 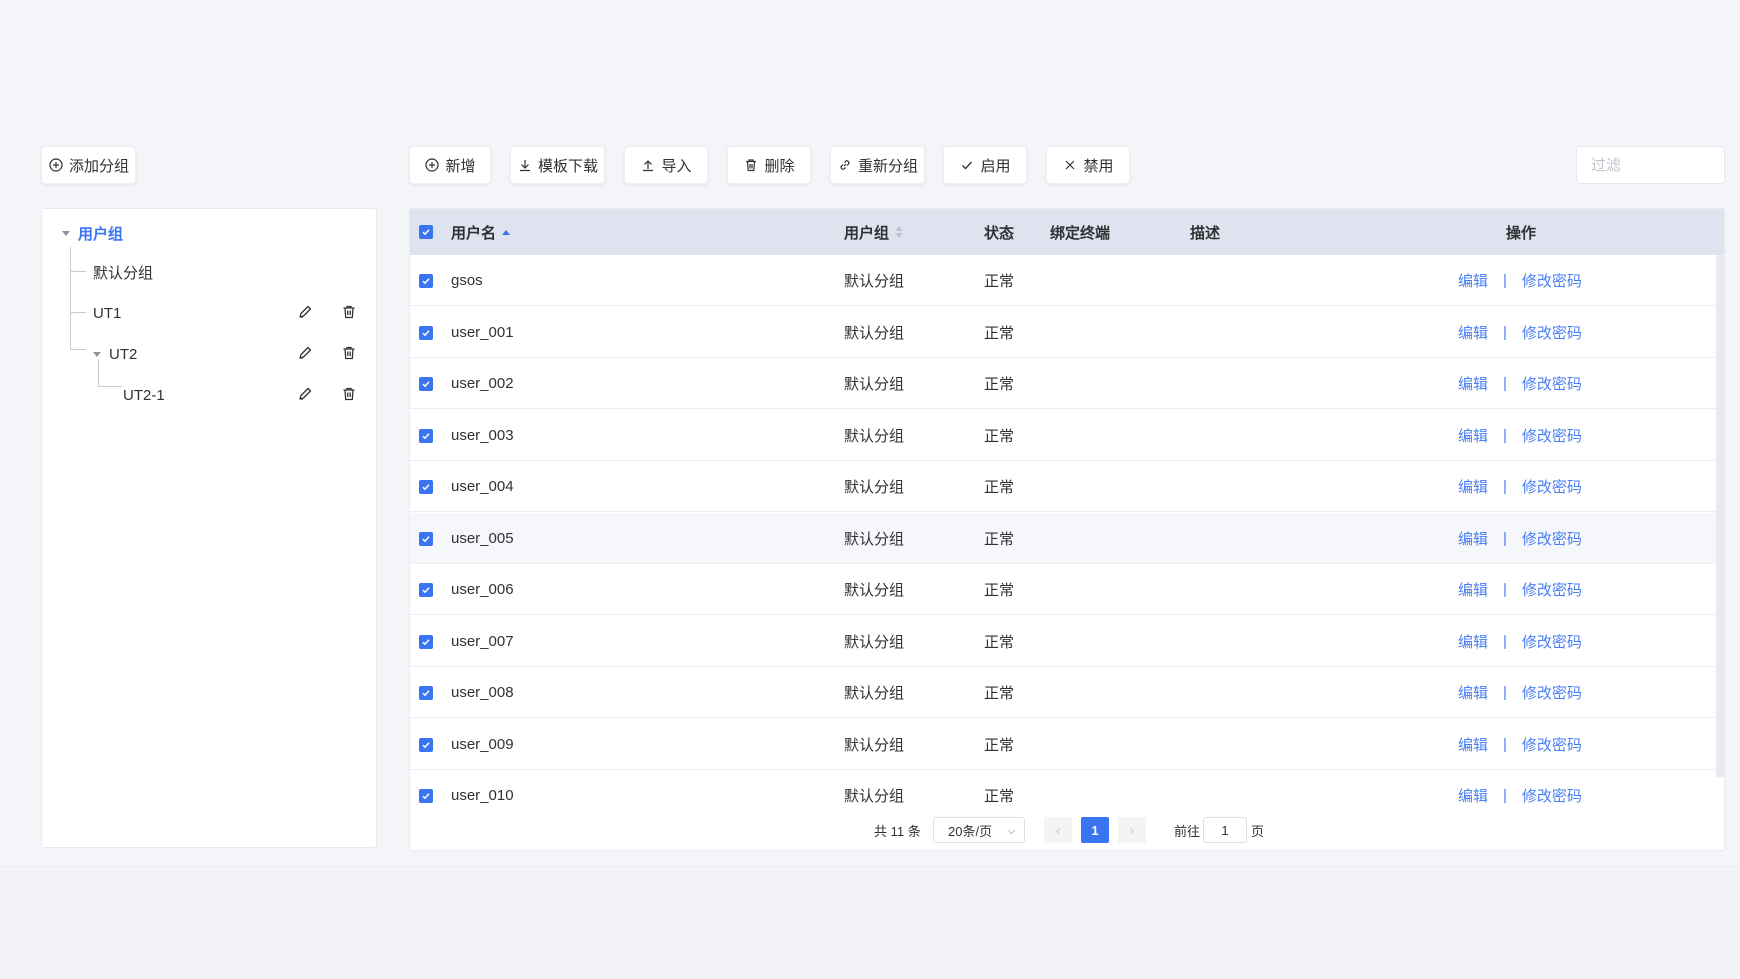 I want to click on download-icon, so click(x=525, y=165).